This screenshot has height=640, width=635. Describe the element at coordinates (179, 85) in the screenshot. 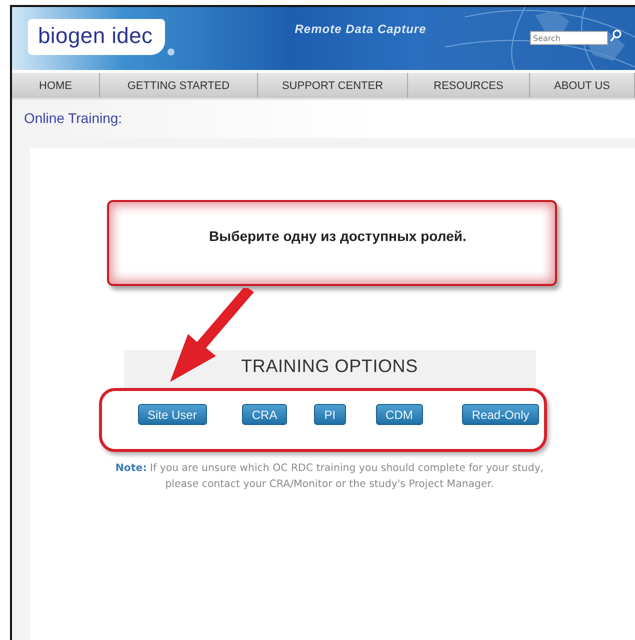

I see `nav-item: GETTING STARTED` at that location.